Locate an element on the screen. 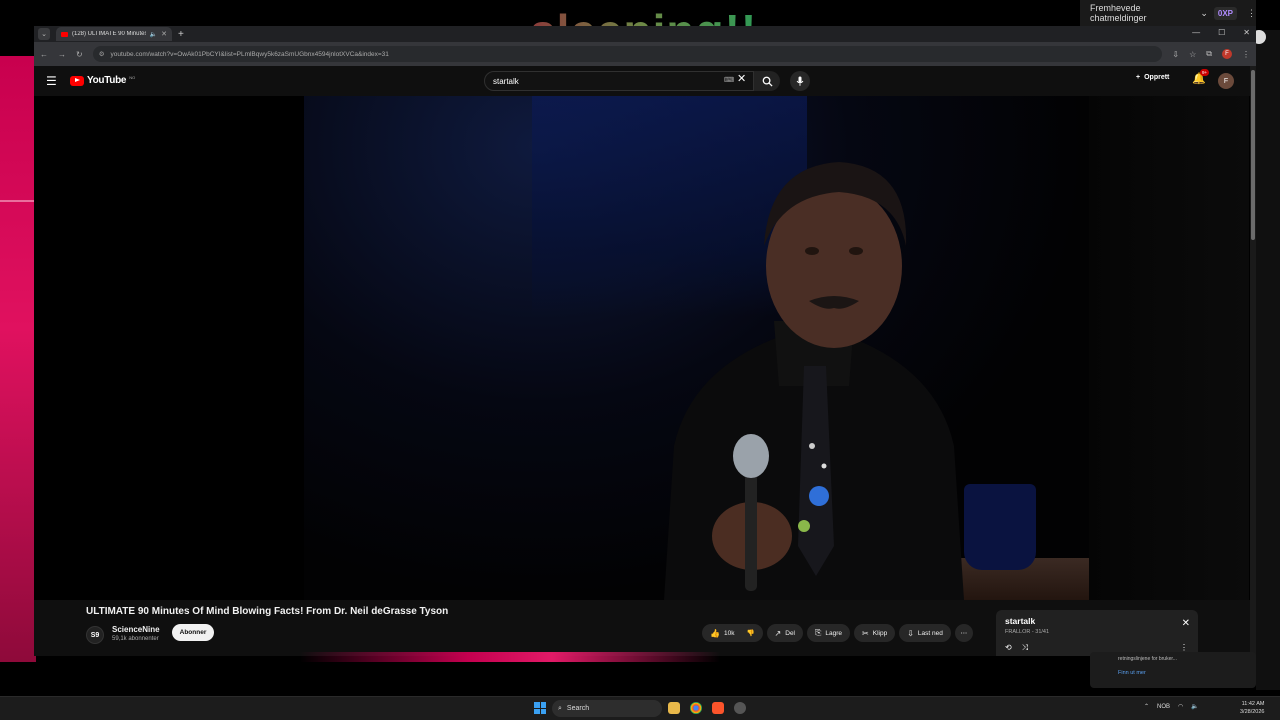 The width and height of the screenshot is (1280, 720). youtube-play-icon is located at coordinates (77, 80).